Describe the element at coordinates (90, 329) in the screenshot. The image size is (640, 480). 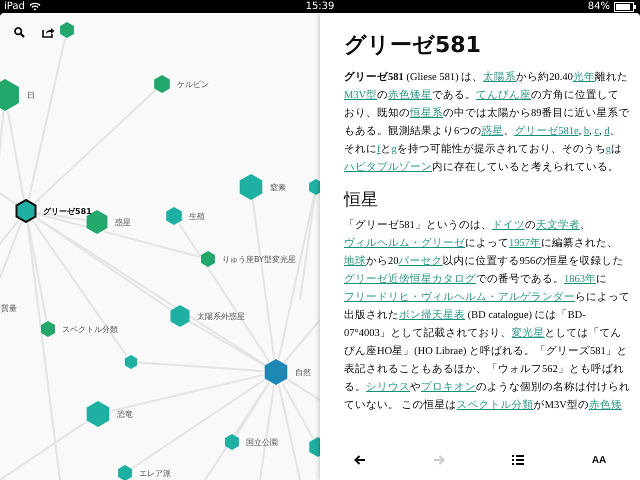
I see `node-label: スペクトル分類` at that location.